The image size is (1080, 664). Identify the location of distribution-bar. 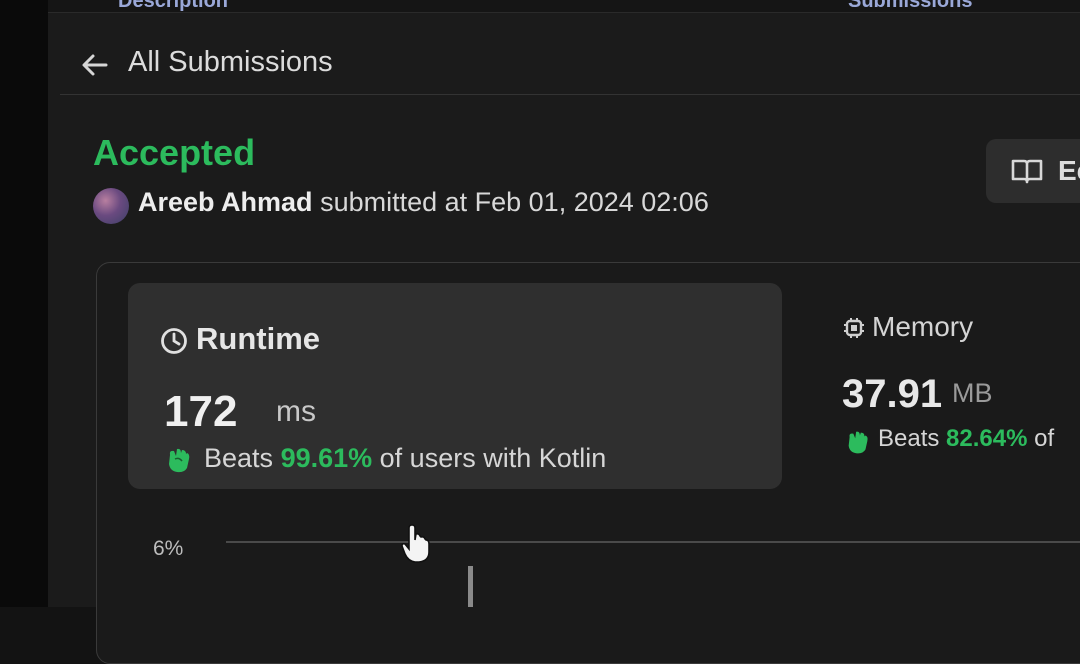
(470, 586).